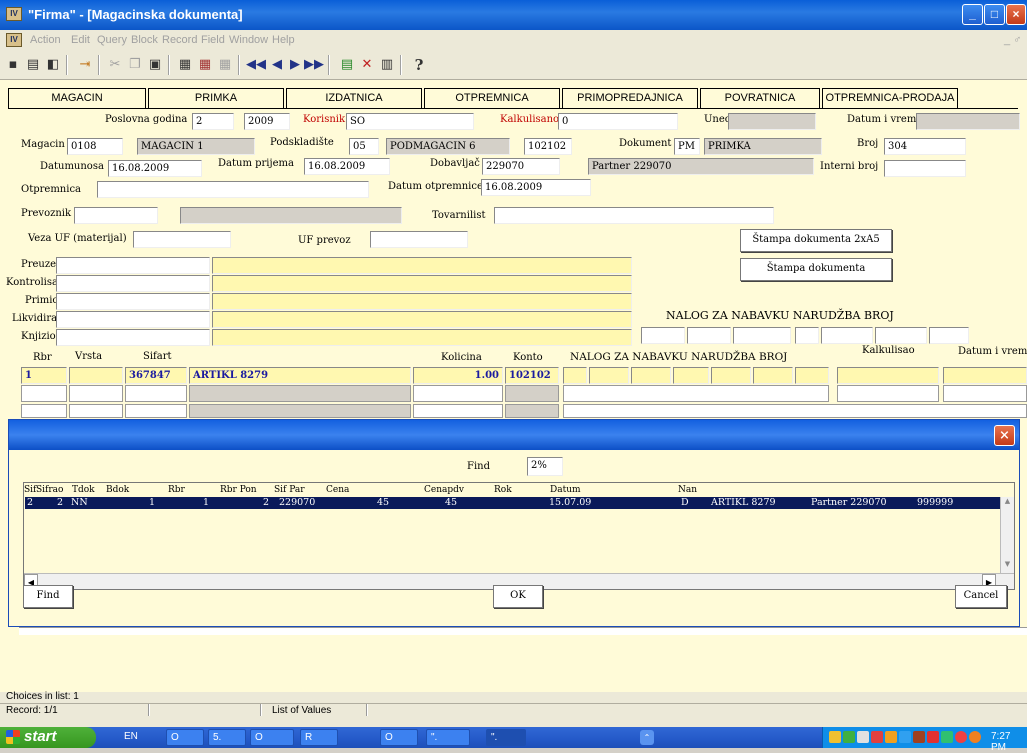  Describe the element at coordinates (44, 375) in the screenshot. I see `row1-rbr: 1` at that location.